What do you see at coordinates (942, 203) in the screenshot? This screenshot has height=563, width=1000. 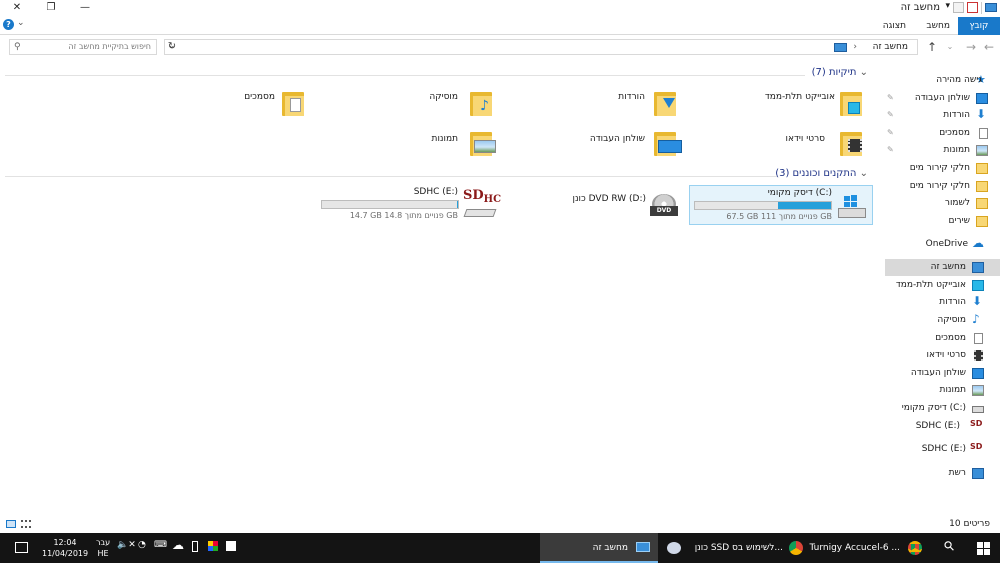 I see `nav-folder-save: לשמור` at bounding box center [942, 203].